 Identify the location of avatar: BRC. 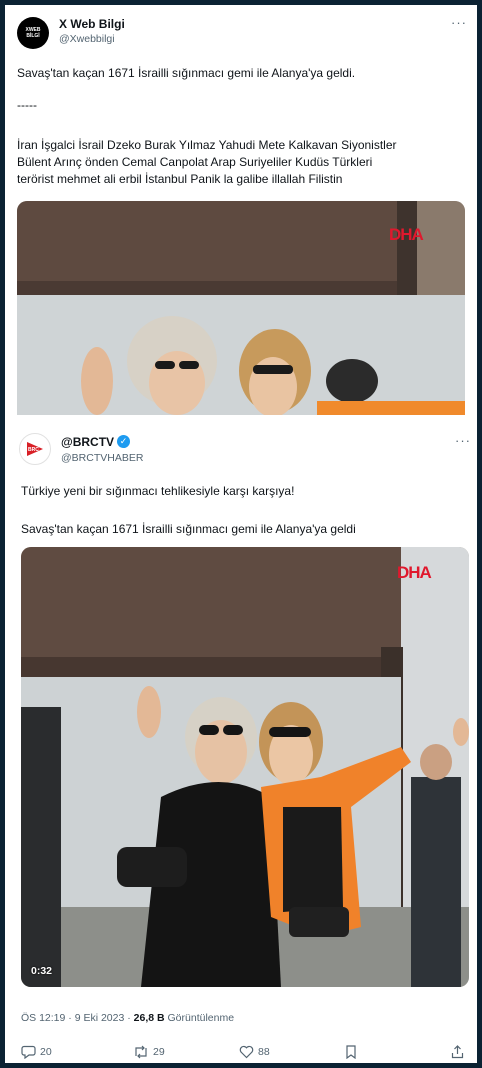
(35, 449).